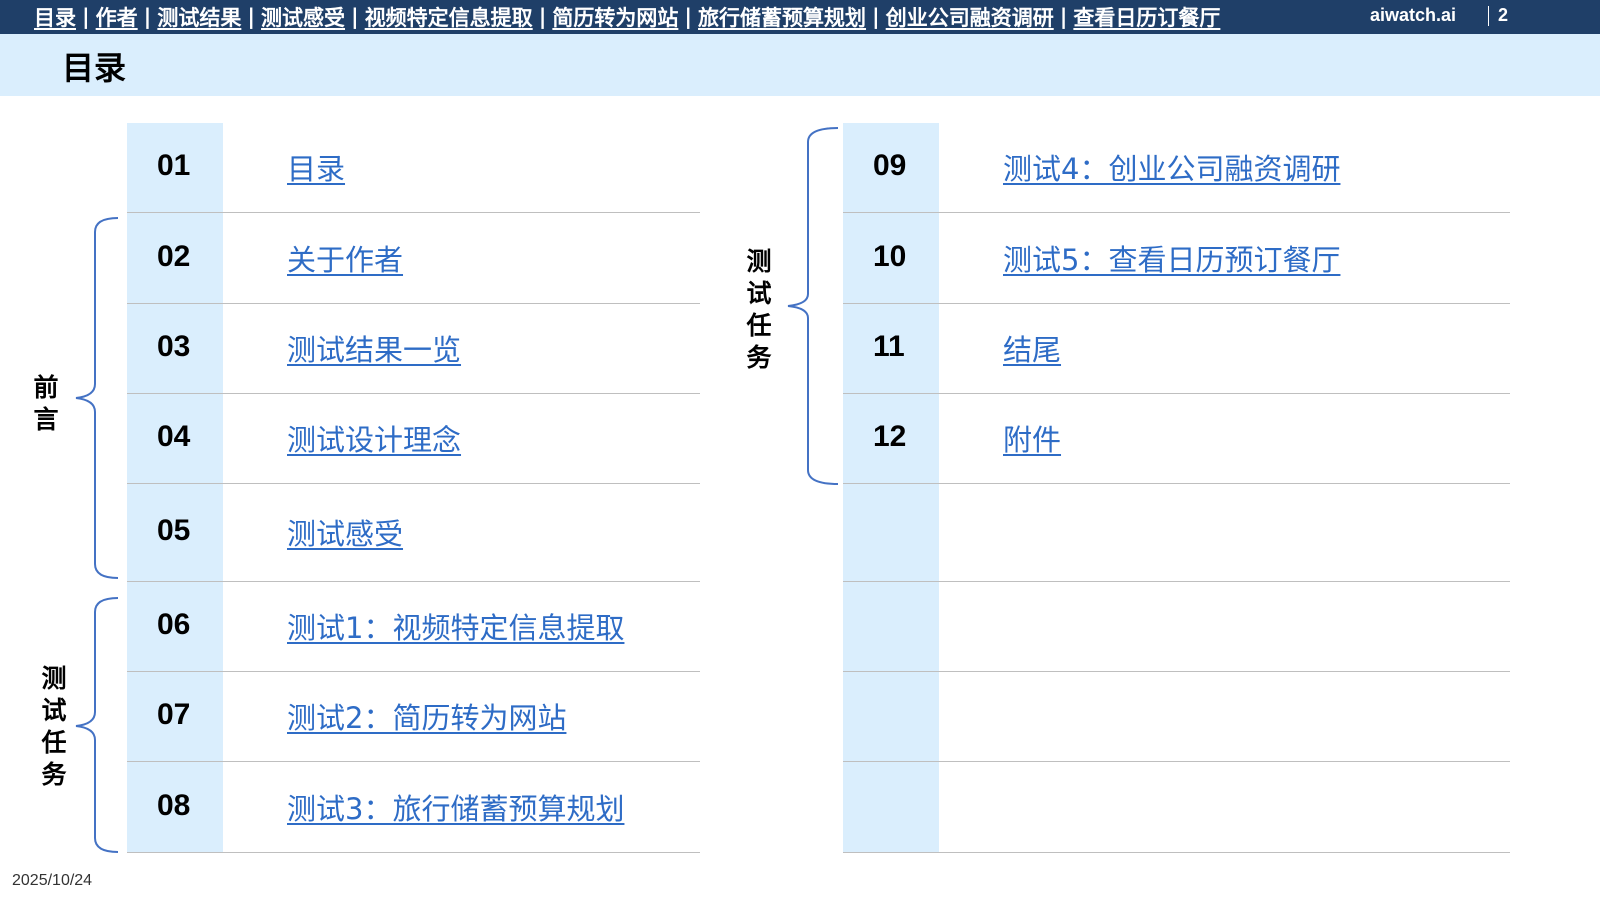 The image size is (1600, 900). Describe the element at coordinates (374, 348) in the screenshot. I see `left-row-link: 测试结果一览` at that location.